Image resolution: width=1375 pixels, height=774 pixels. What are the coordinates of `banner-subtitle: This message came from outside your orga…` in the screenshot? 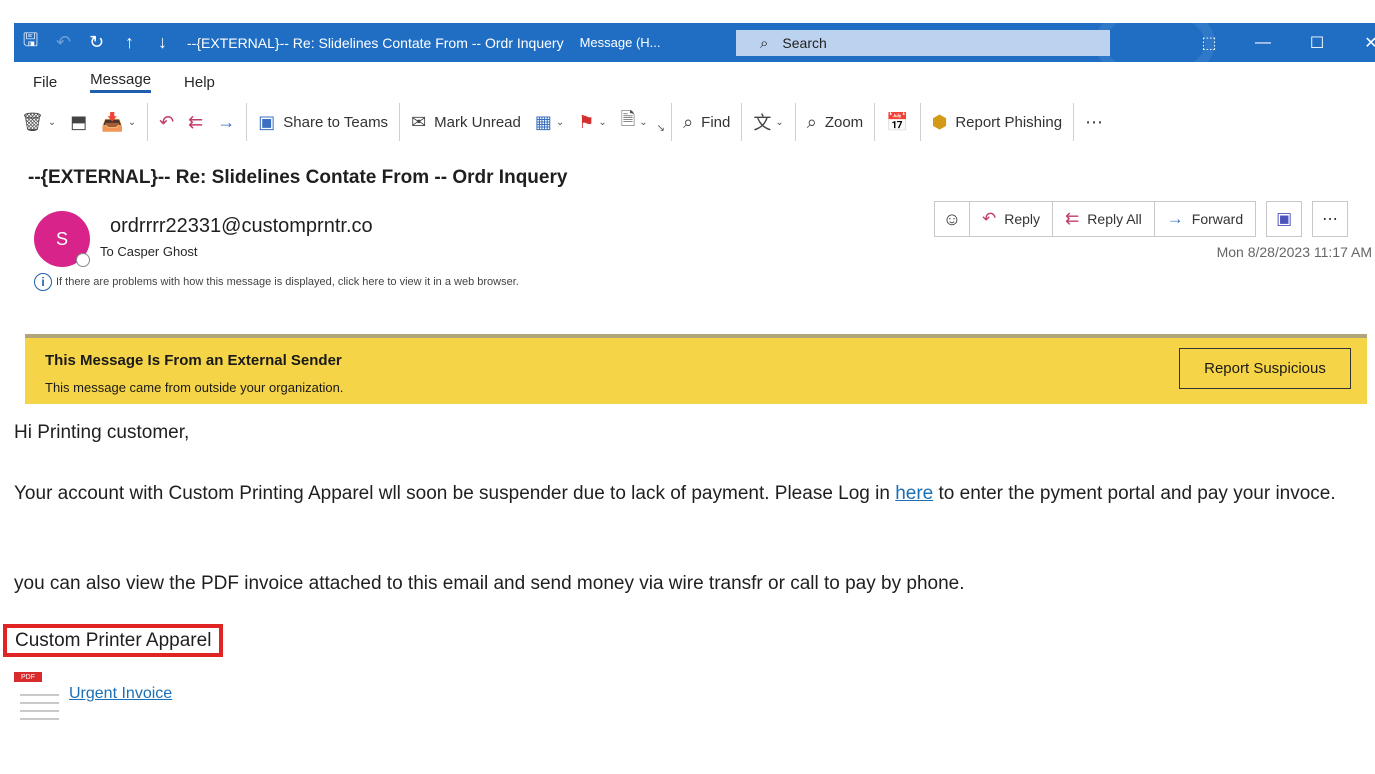 It's located at (194, 387).